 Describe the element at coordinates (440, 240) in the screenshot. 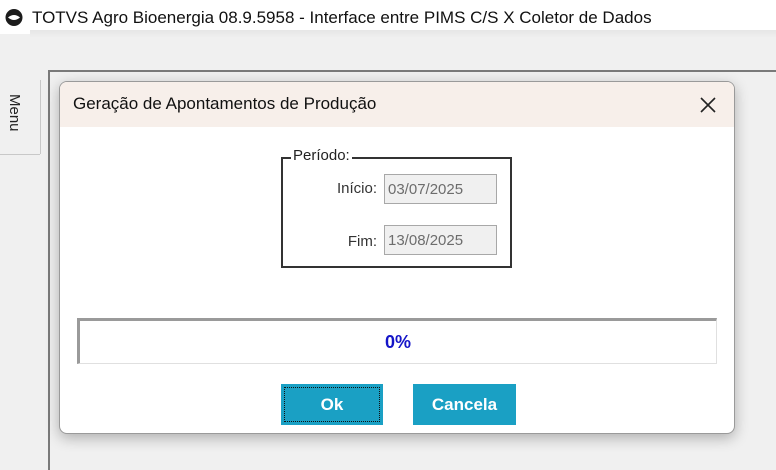

I see `end-date-input` at that location.